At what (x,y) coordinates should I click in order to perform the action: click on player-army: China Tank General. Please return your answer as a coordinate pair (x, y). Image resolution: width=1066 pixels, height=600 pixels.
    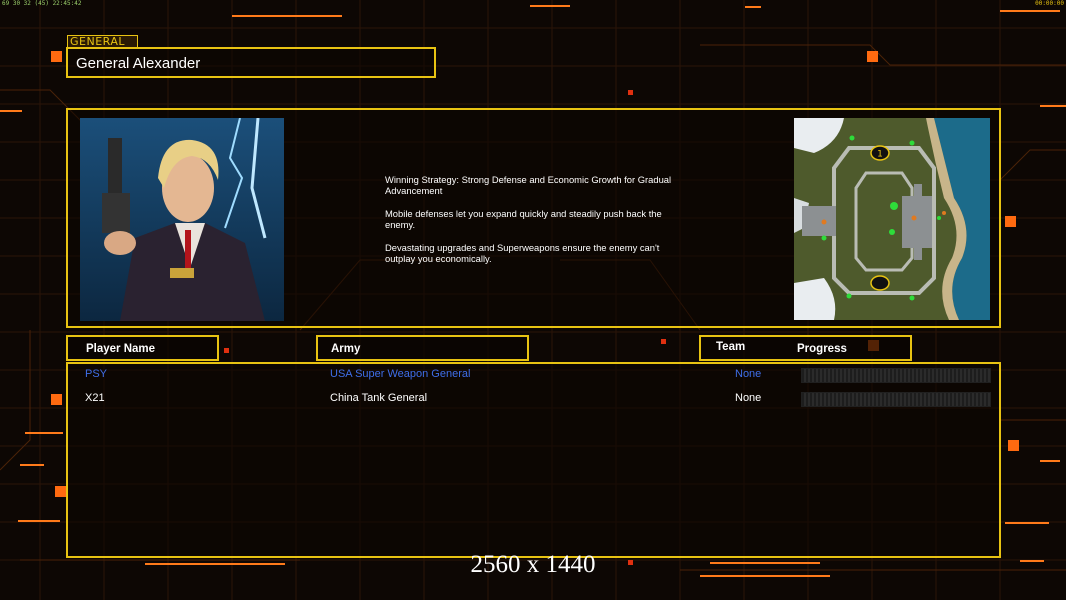
    Looking at the image, I should click on (379, 398).